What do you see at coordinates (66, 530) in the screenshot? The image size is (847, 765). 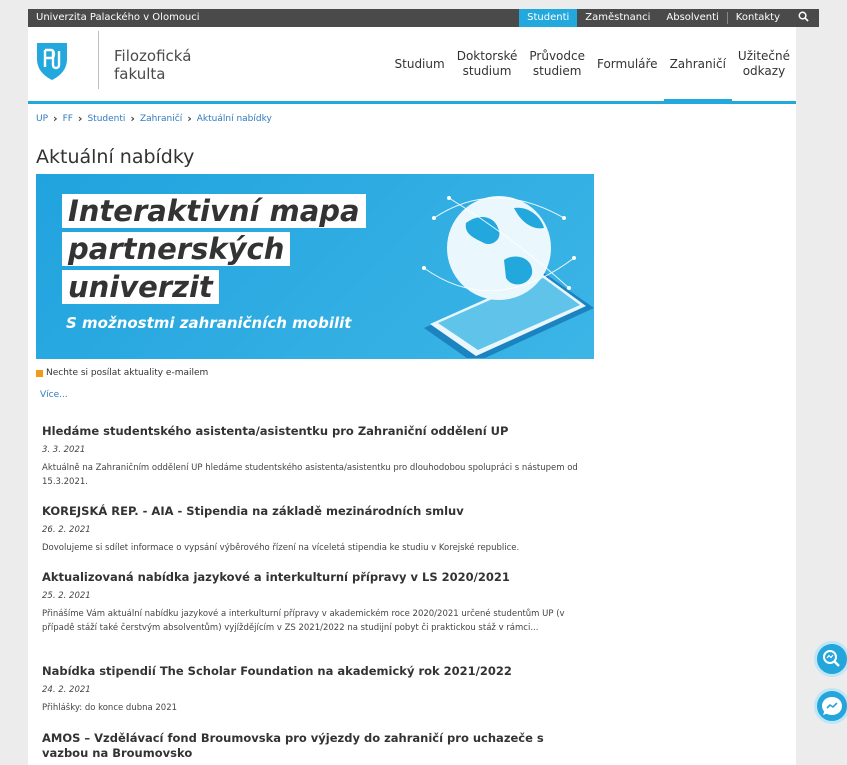 I see `news-date: 26. 2. 2021` at bounding box center [66, 530].